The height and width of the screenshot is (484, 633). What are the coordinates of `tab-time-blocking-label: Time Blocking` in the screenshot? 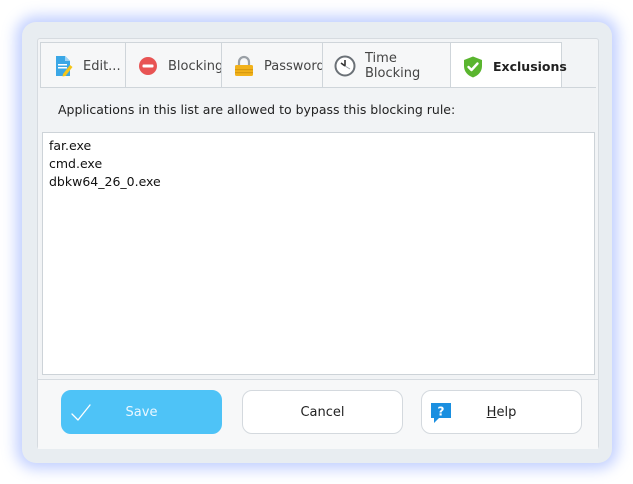 It's located at (393, 66).